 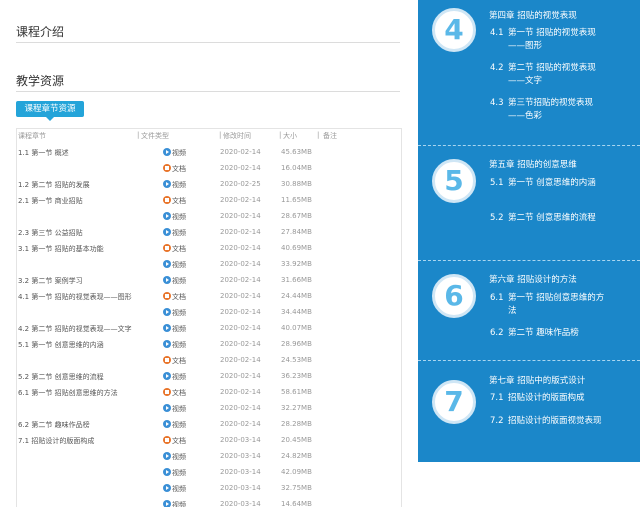 I want to click on row-chapter-name: 2.1 第一节 商业招贴, so click(x=50, y=201).